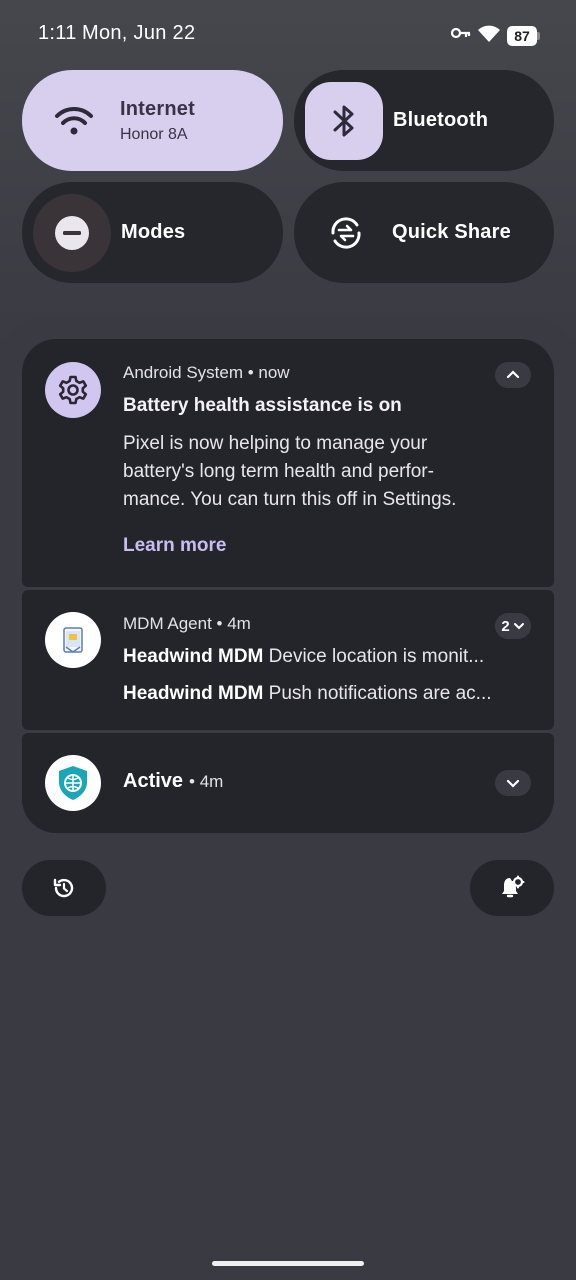 The width and height of the screenshot is (576, 1280). I want to click on notification-settings-button, so click(512, 888).